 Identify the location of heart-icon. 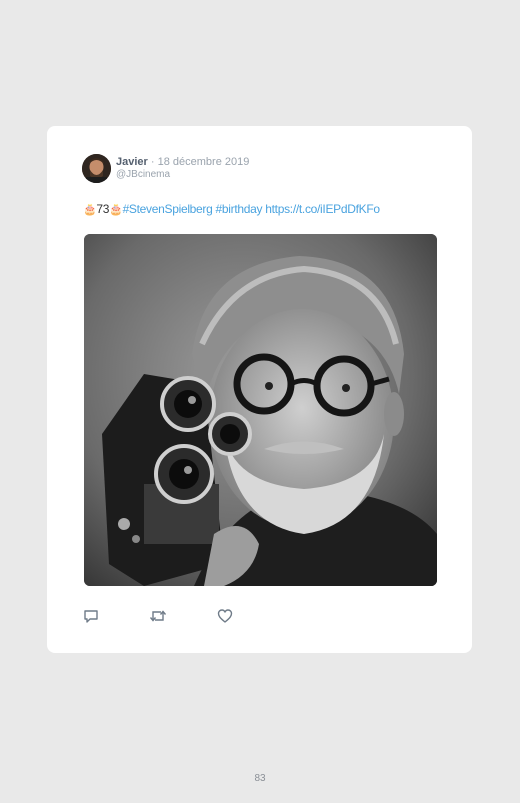
(226, 617).